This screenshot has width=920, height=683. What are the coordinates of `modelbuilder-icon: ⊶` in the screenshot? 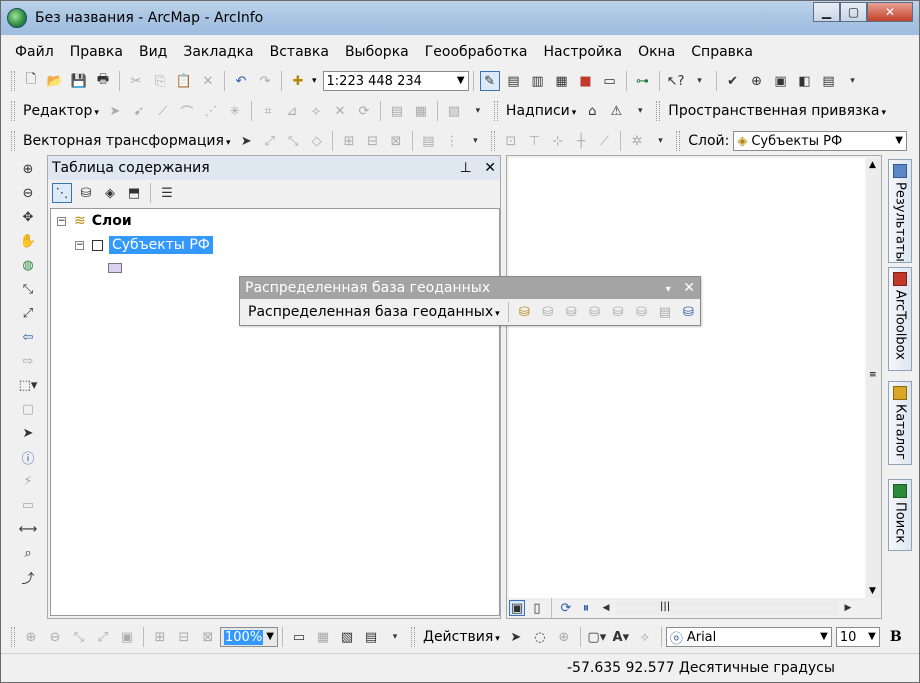 It's located at (643, 81).